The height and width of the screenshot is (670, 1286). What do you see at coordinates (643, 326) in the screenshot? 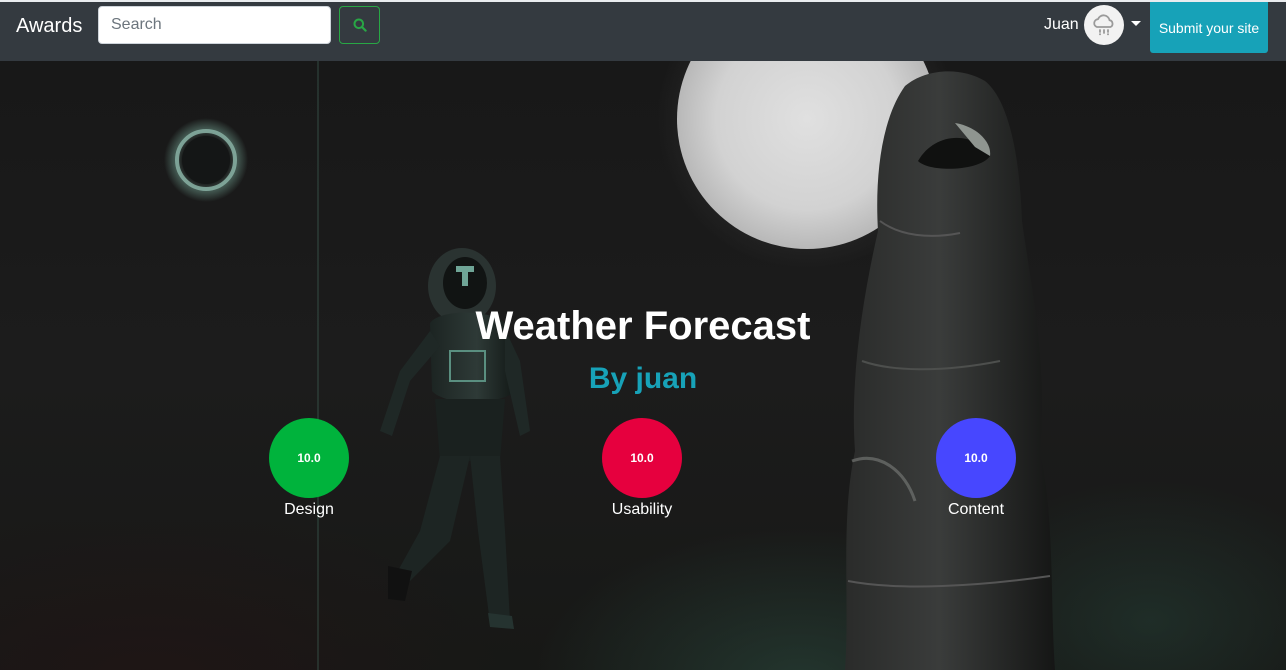
I see `site-title: Weather Forecast` at bounding box center [643, 326].